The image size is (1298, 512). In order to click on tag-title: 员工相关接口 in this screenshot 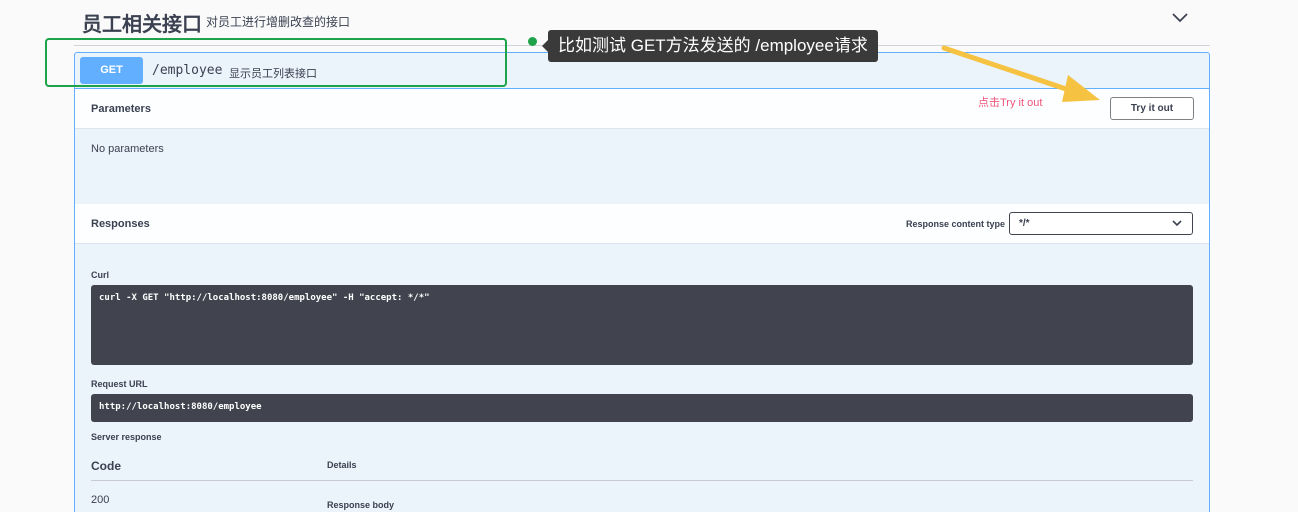, I will do `click(142, 25)`.